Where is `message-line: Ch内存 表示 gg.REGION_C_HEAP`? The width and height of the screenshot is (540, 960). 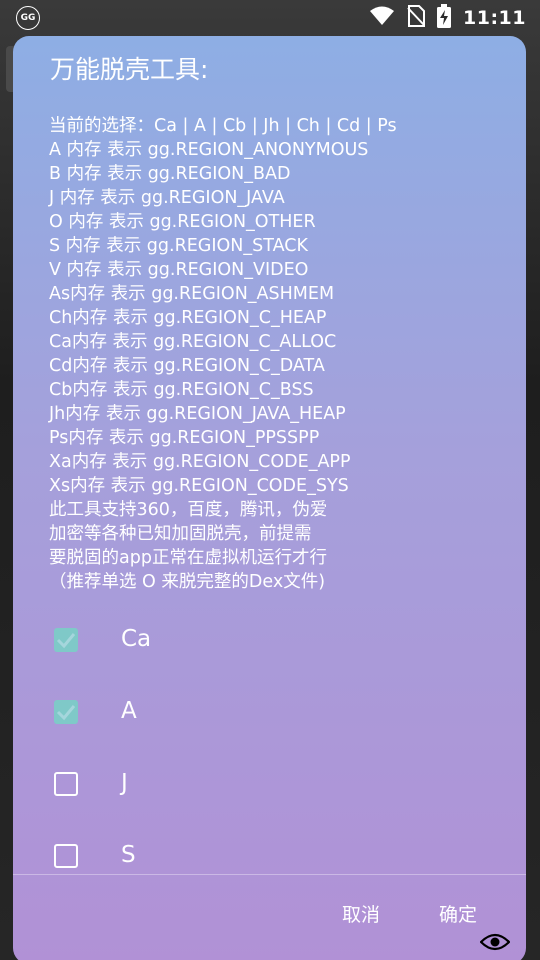
message-line: Ch内存 表示 gg.REGION_C_HEAP is located at coordinates (188, 318).